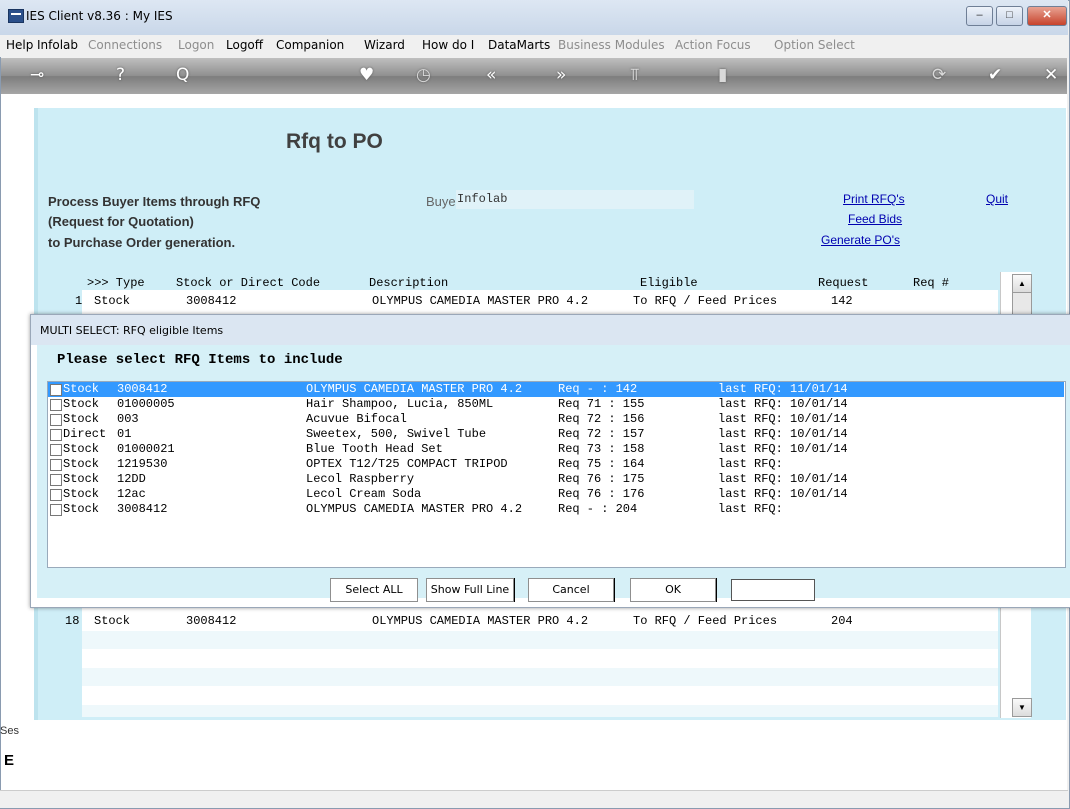 The width and height of the screenshot is (1070, 809). I want to click on maximize-button: □, so click(1009, 16).